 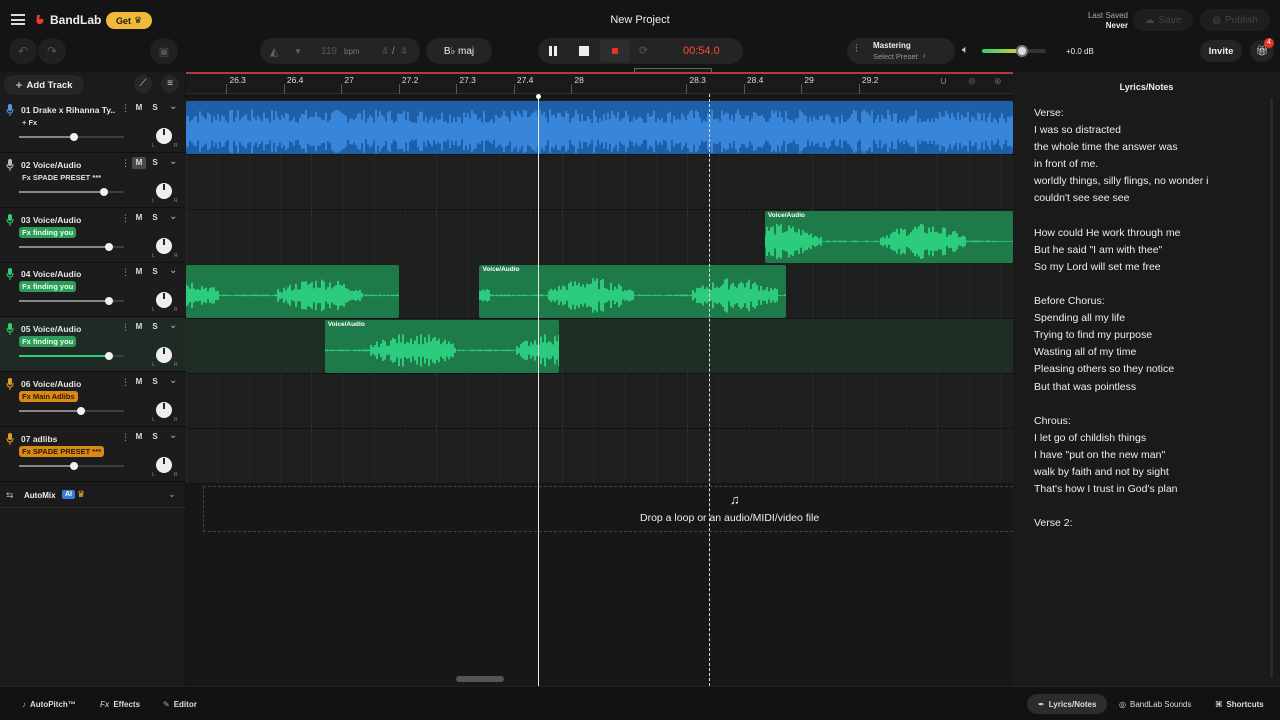 What do you see at coordinates (943, 81) in the screenshot?
I see `snap-magnet-button: ∪` at bounding box center [943, 81].